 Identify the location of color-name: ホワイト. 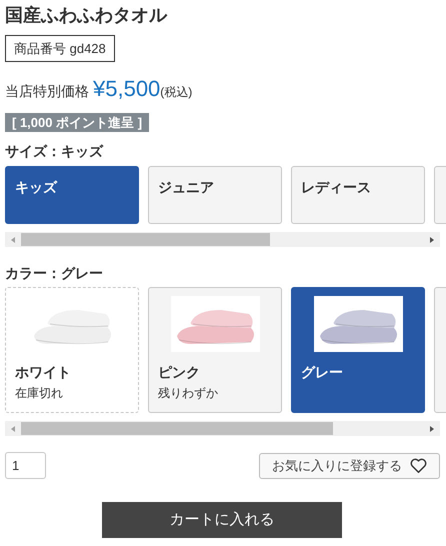
(43, 372).